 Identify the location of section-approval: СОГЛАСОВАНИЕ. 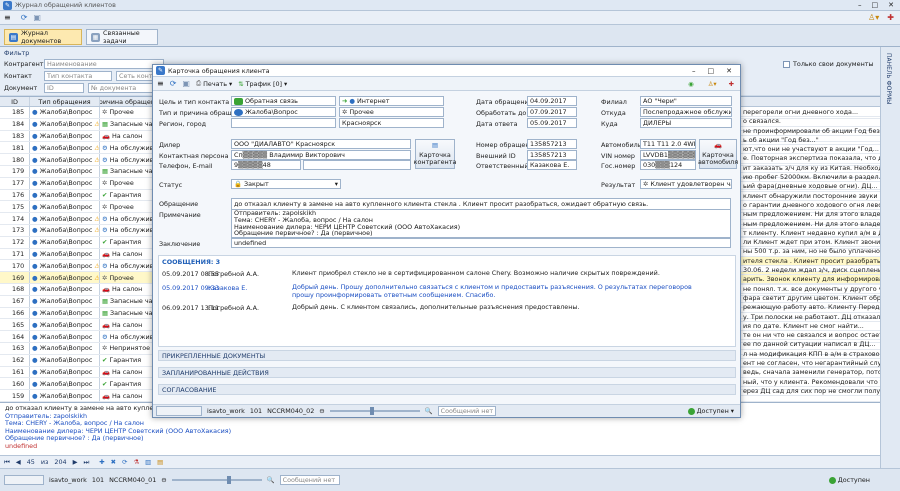
(447, 389).